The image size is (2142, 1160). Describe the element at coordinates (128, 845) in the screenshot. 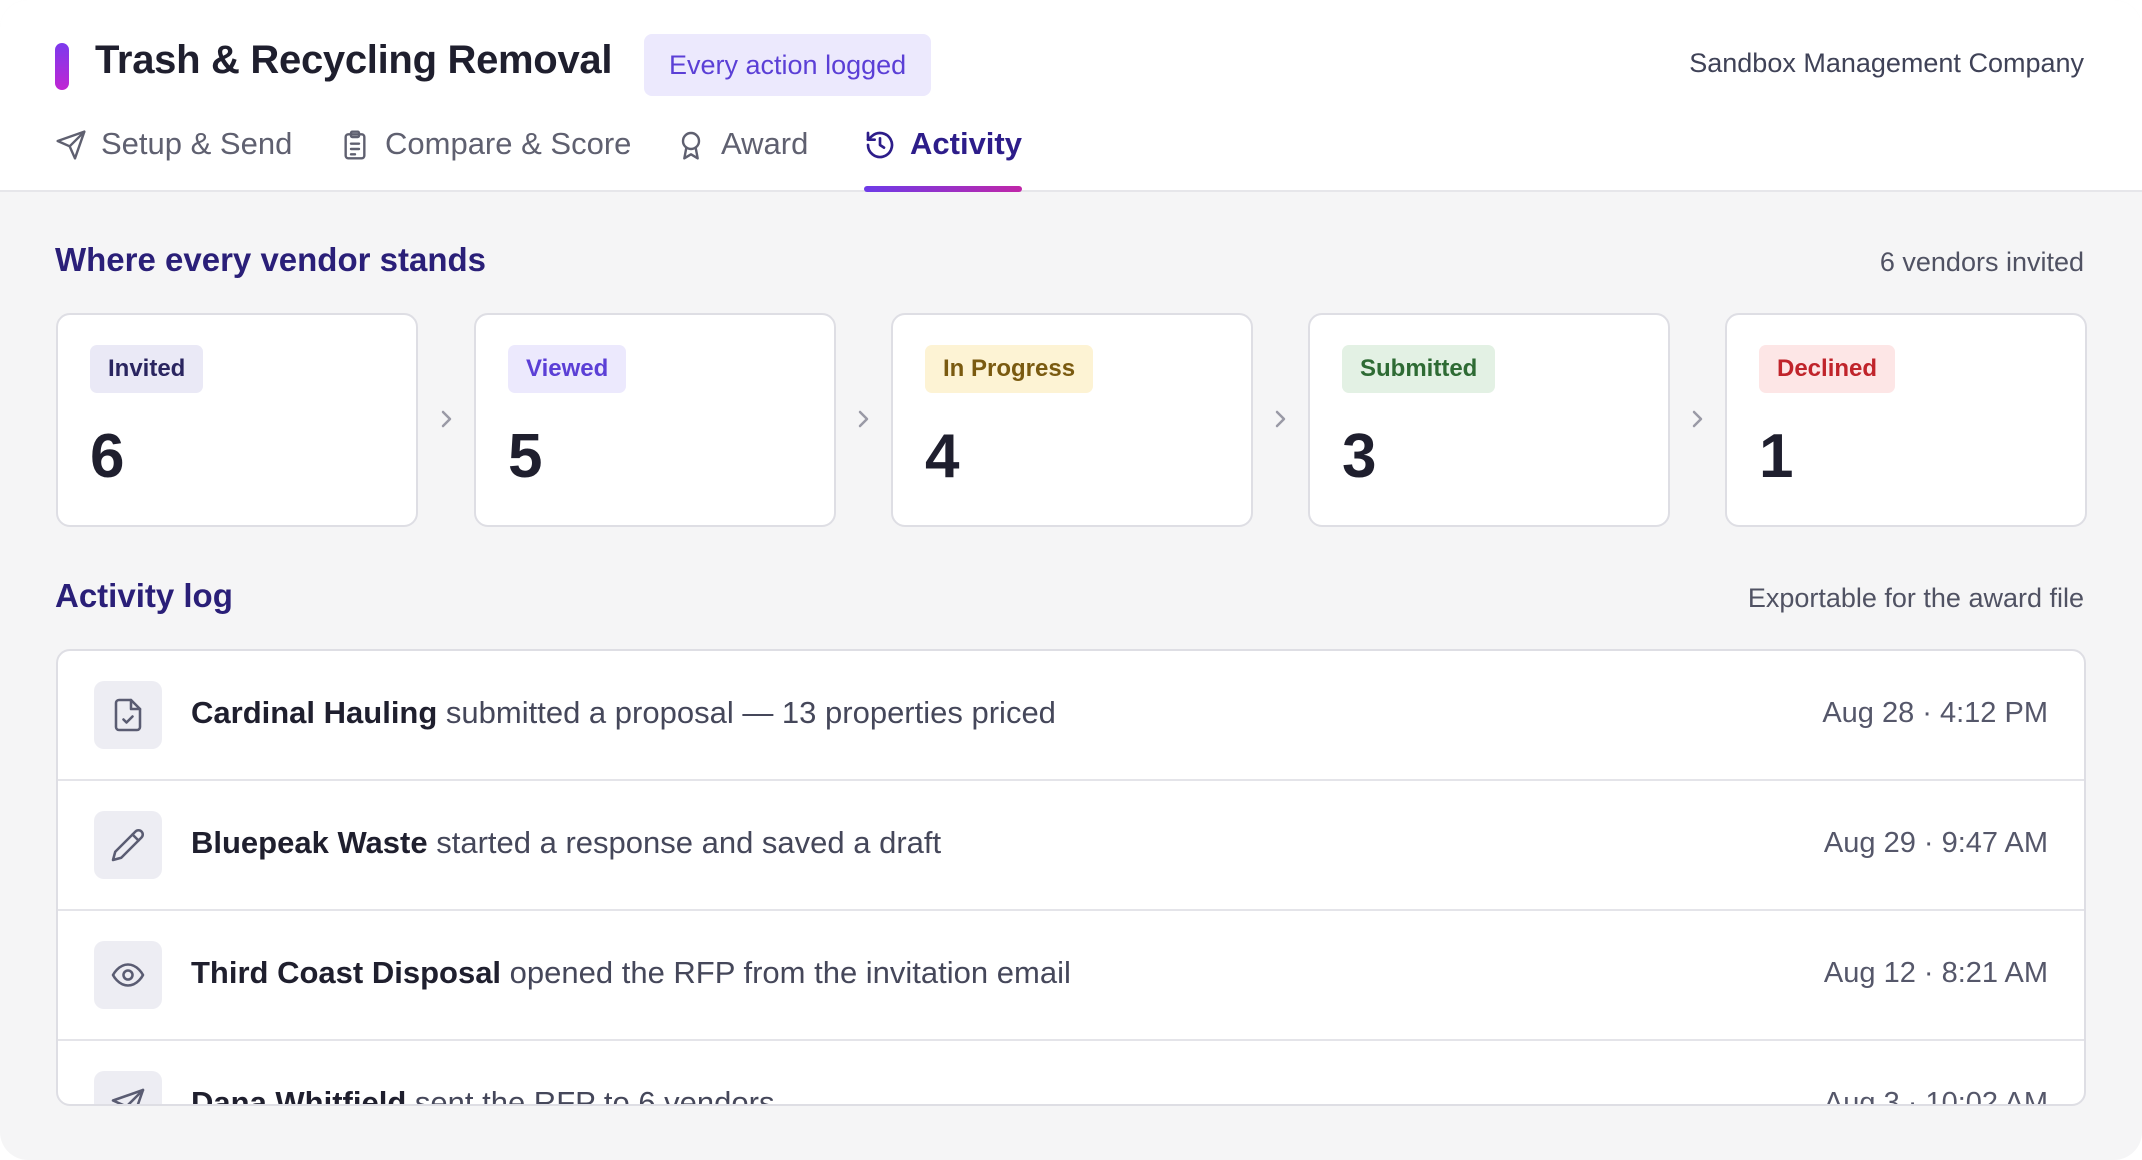

I see `pencil-icon` at that location.